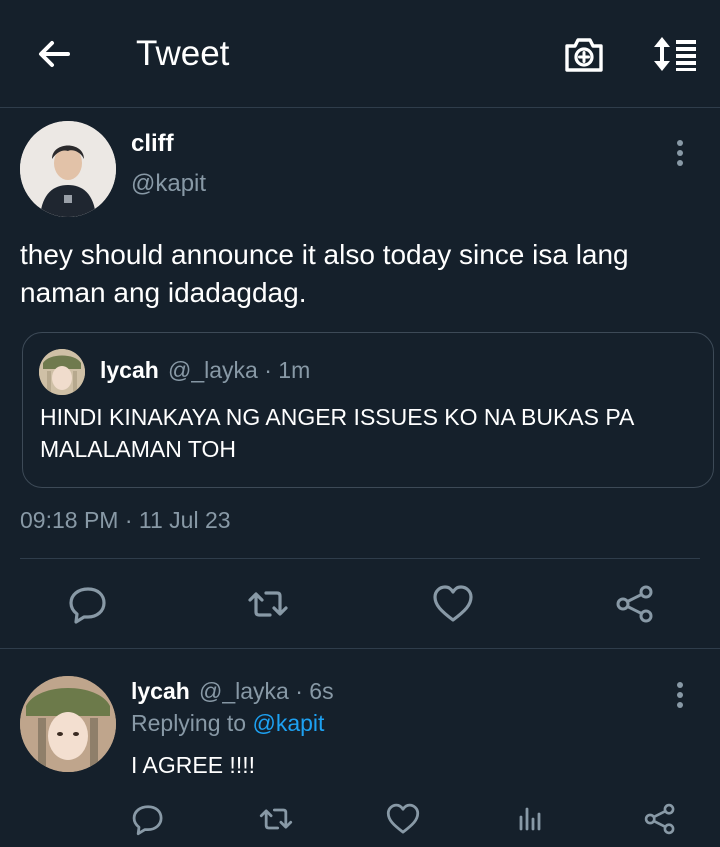 Image resolution: width=720 pixels, height=847 pixels. I want to click on author-handle: @kapit, so click(168, 184).